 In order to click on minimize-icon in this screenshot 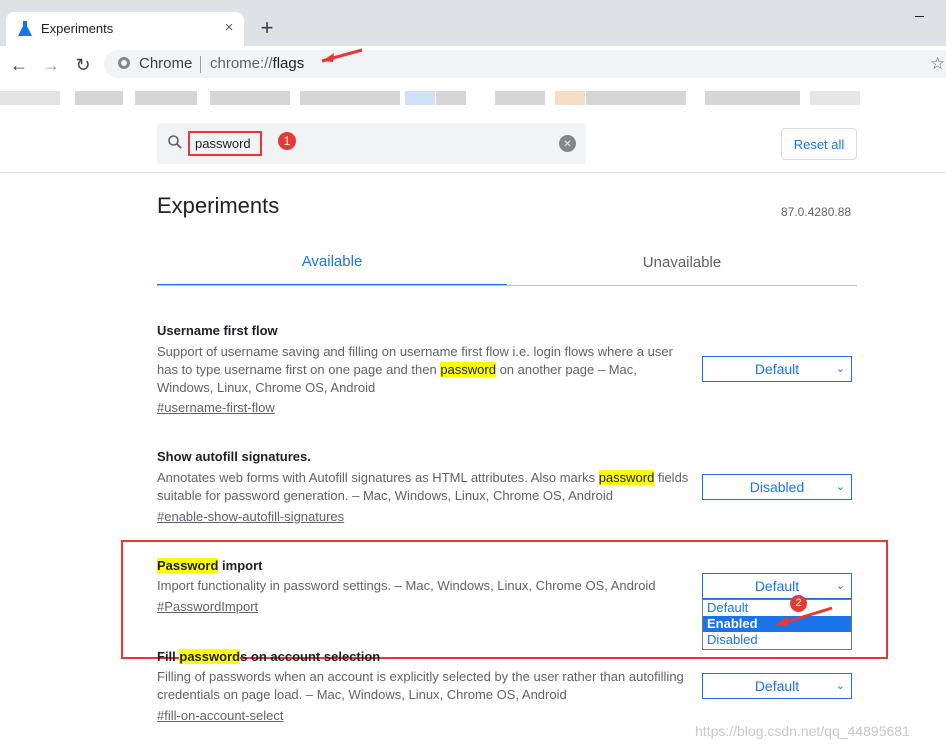, I will do `click(920, 15)`.